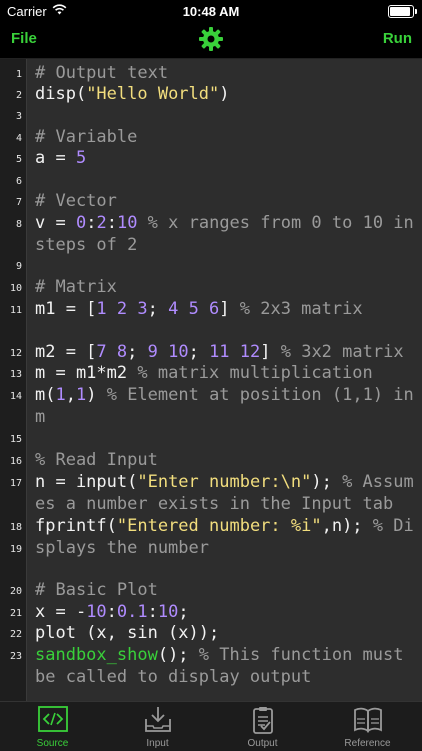 Image resolution: width=422 pixels, height=751 pixels. What do you see at coordinates (18, 138) in the screenshot?
I see `line-number: 4` at bounding box center [18, 138].